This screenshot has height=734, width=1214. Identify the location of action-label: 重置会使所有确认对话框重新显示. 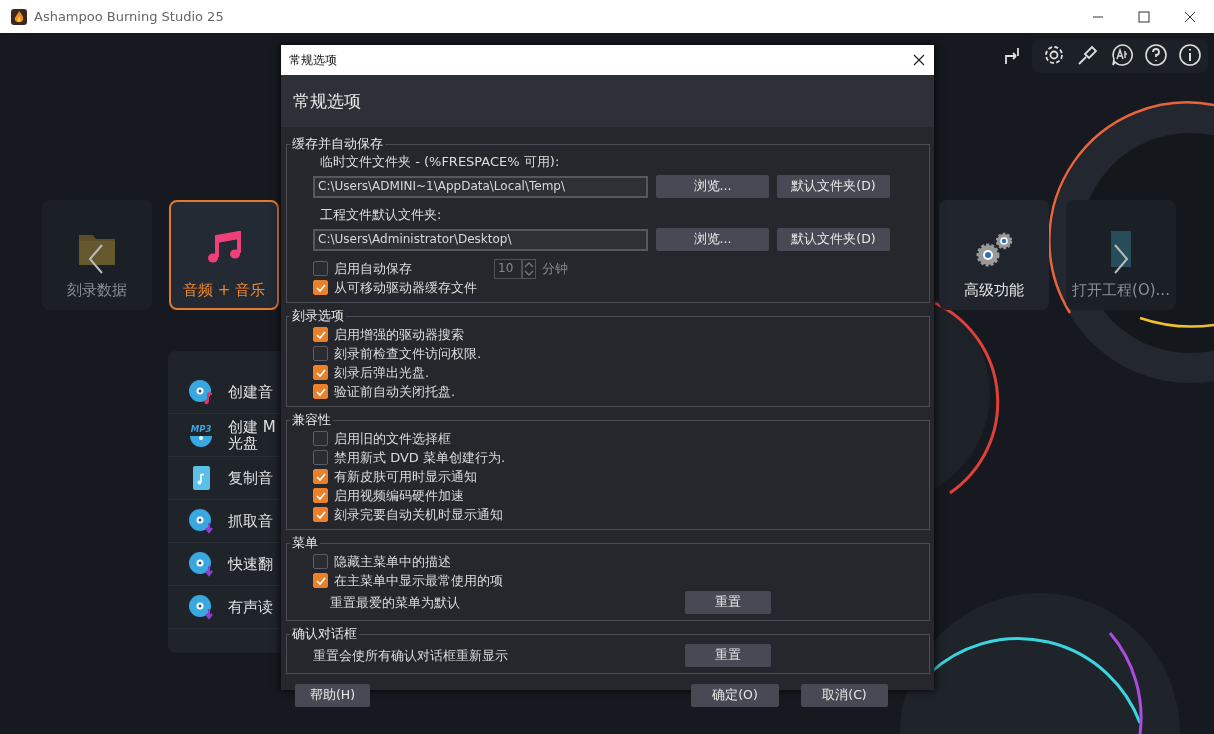
(411, 655).